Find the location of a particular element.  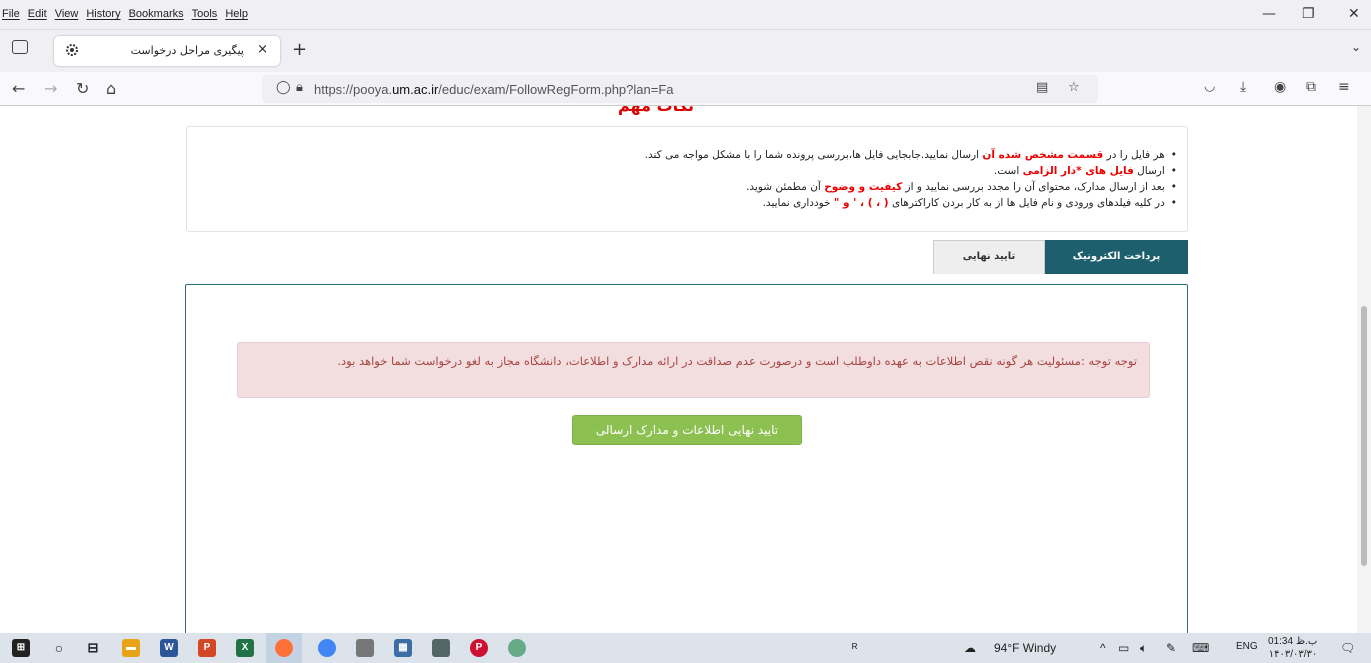

chrome-icon is located at coordinates (327, 648).